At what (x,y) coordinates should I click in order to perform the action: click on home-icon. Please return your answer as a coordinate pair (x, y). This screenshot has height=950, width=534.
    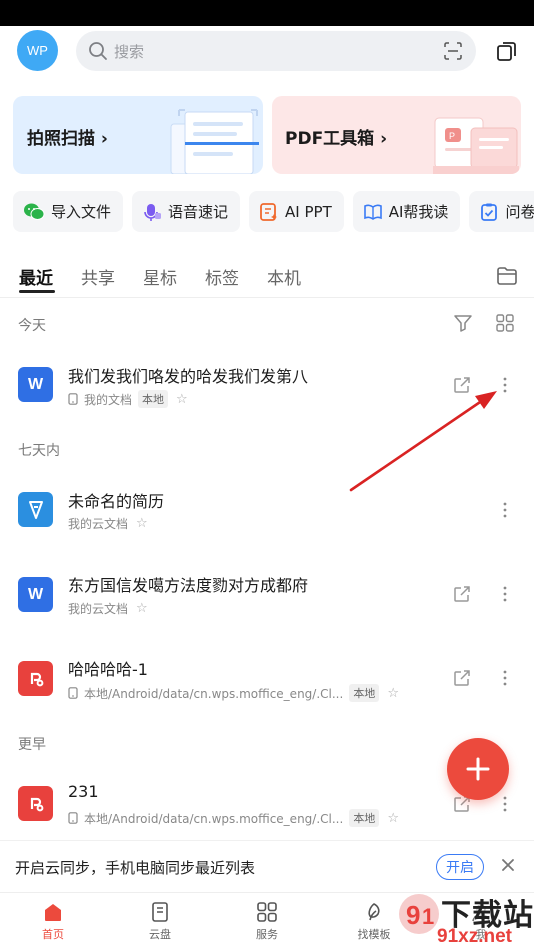
    Looking at the image, I should click on (53, 912).